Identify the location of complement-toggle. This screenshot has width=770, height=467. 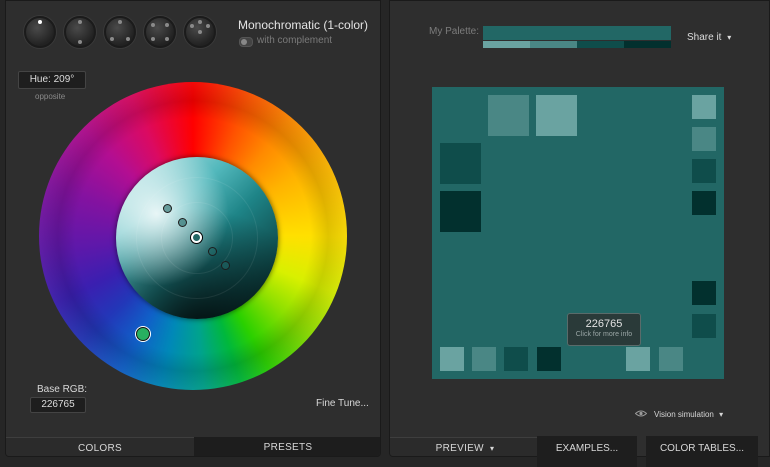
(246, 42).